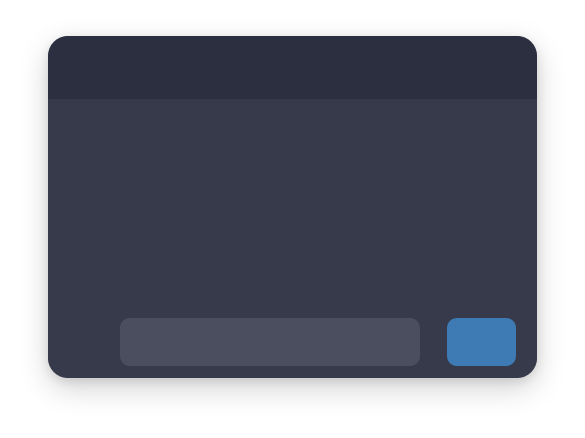 The image size is (585, 438). What do you see at coordinates (270, 342) in the screenshot?
I see `message-input` at bounding box center [270, 342].